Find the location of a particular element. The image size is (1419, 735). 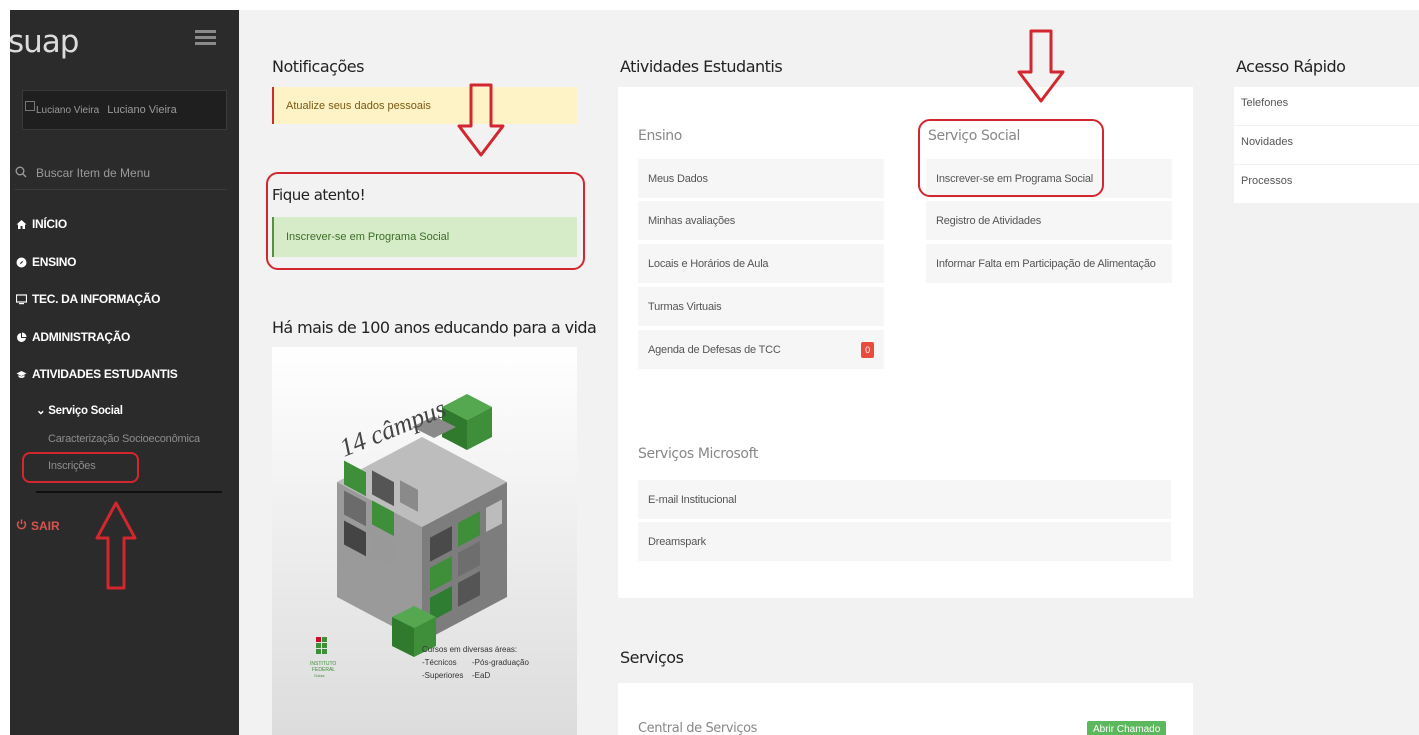

submenu-servico-social-label: Serviço Social is located at coordinates (85, 411).